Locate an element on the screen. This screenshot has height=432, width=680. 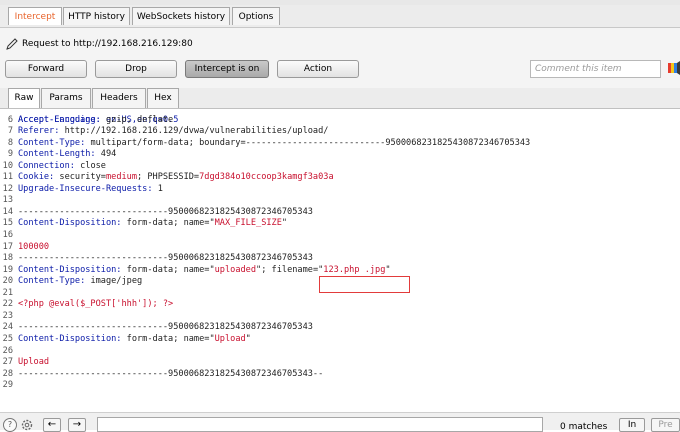
search-bar: ? ← → 0 matches In Pre is located at coordinates (340, 422).